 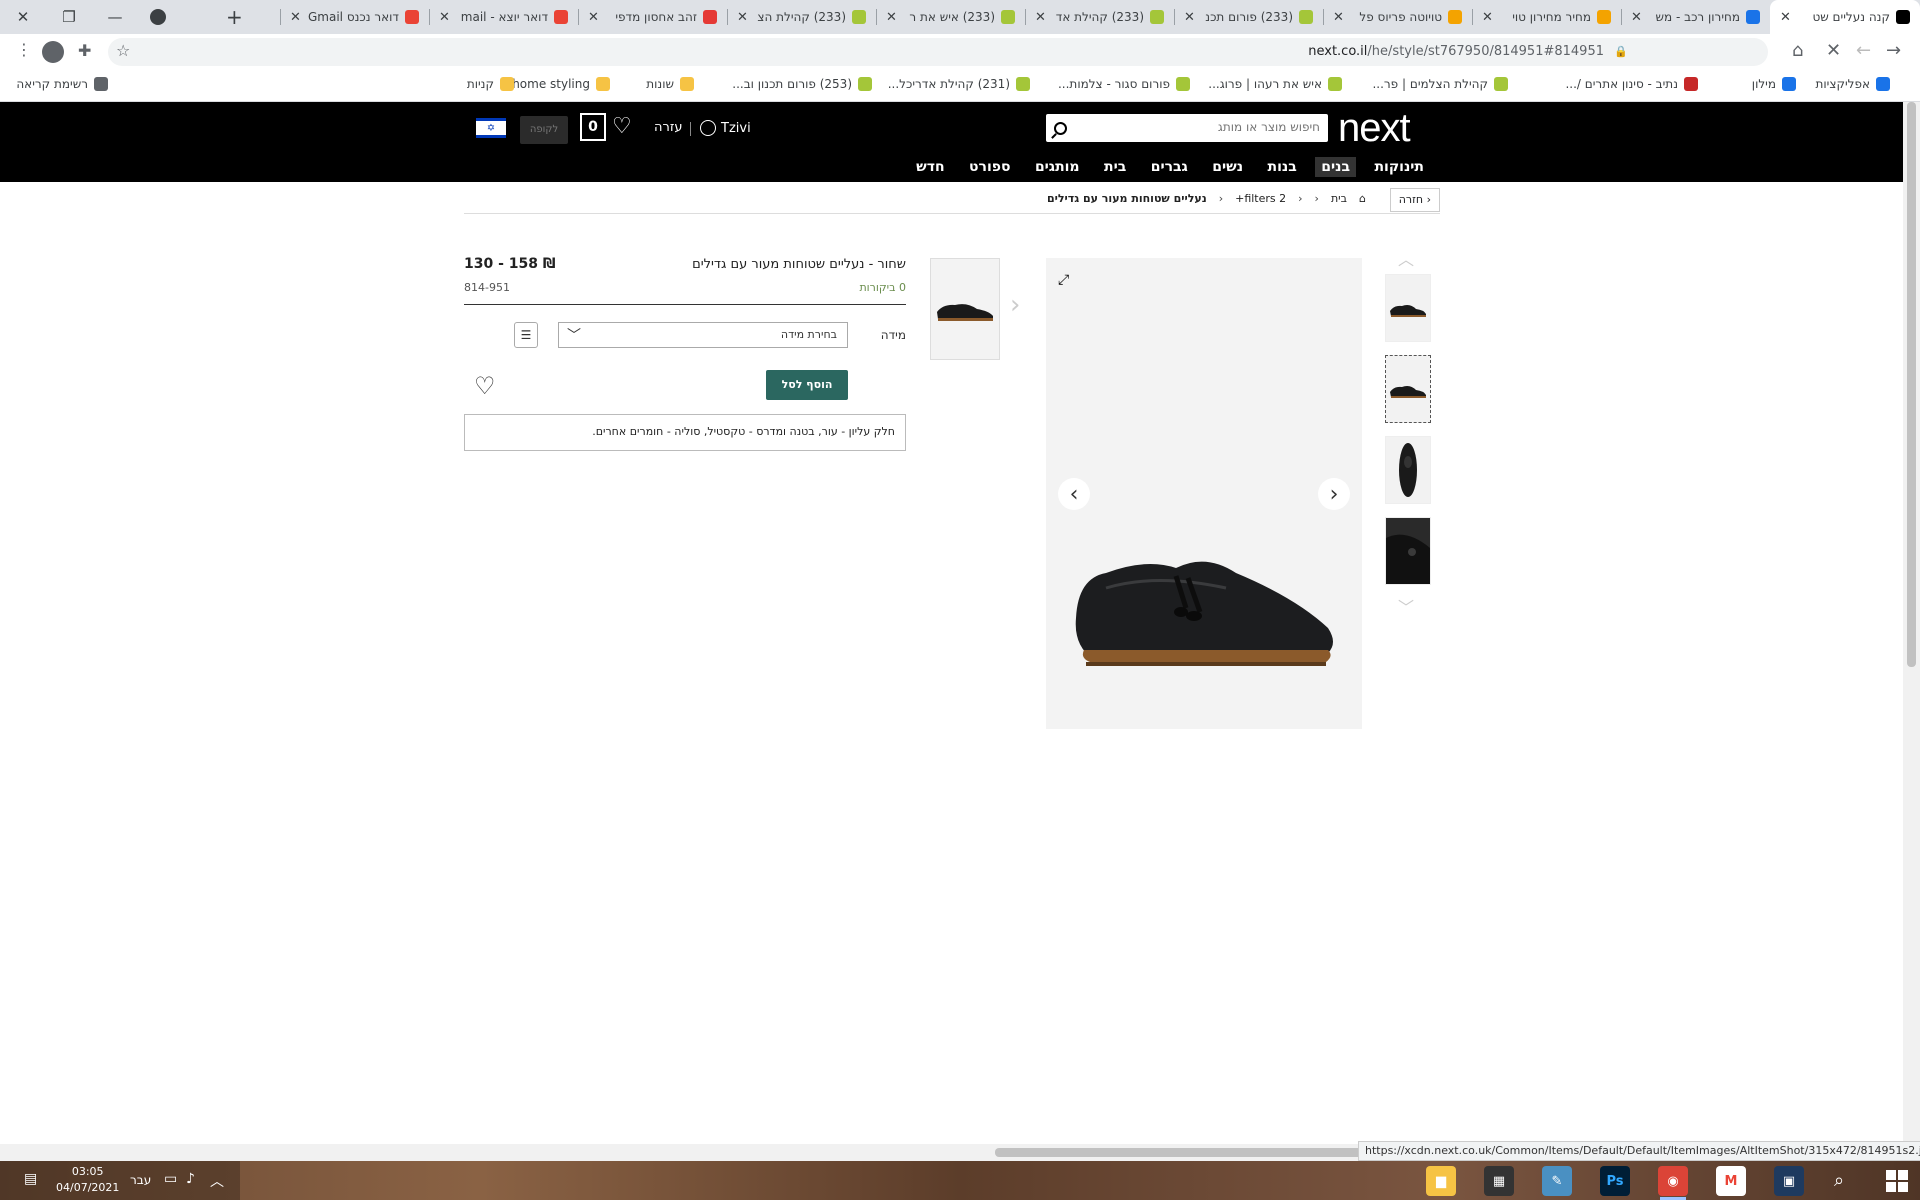 What do you see at coordinates (1374, 128) in the screenshot?
I see `site-logo: next` at bounding box center [1374, 128].